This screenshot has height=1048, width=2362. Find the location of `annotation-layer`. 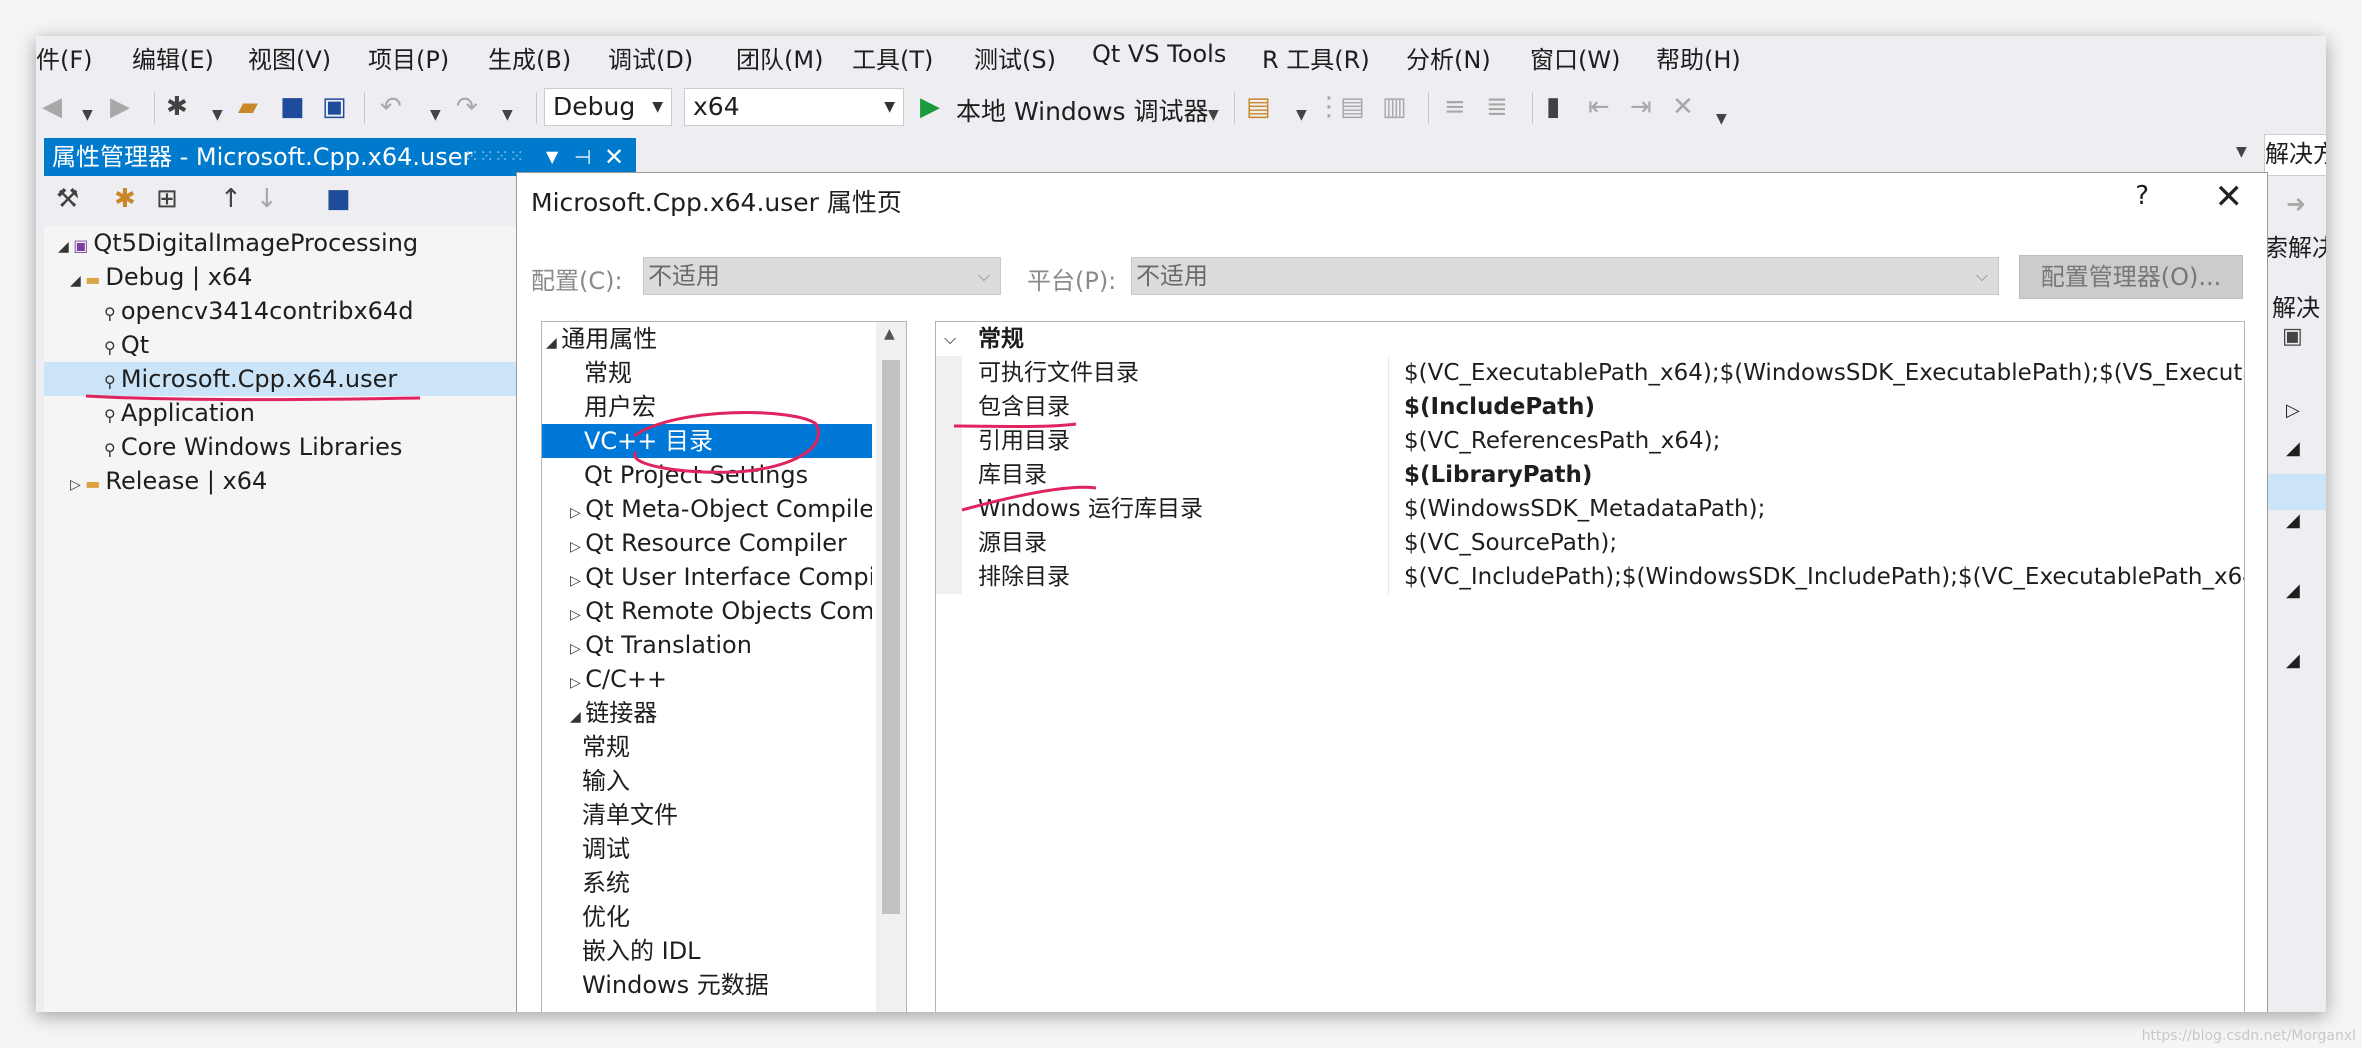

annotation-layer is located at coordinates (591, 453).